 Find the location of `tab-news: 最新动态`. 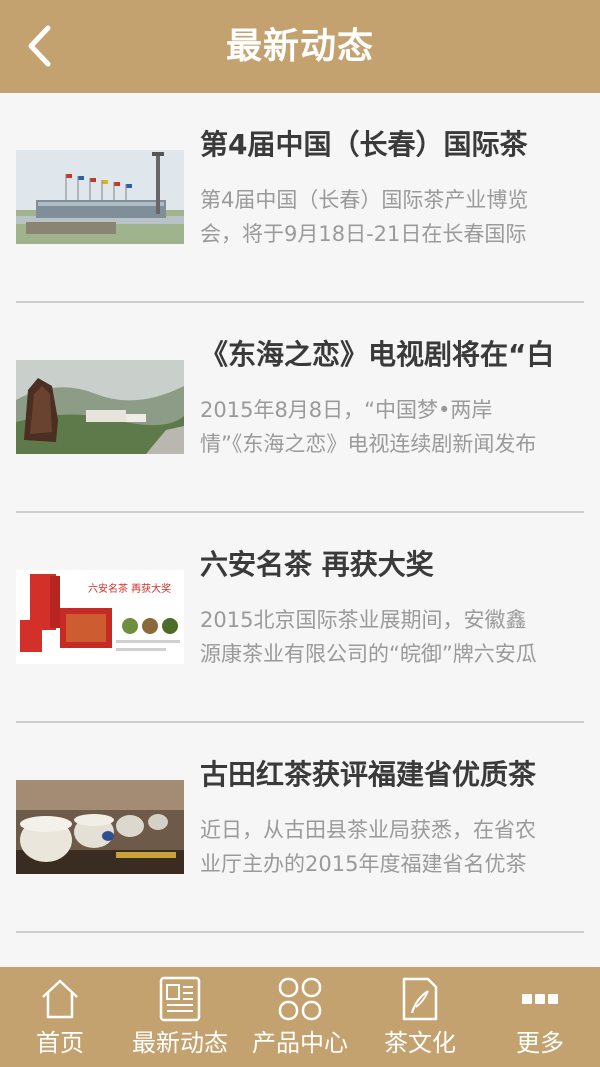

tab-news: 最新动态 is located at coordinates (180, 1017).